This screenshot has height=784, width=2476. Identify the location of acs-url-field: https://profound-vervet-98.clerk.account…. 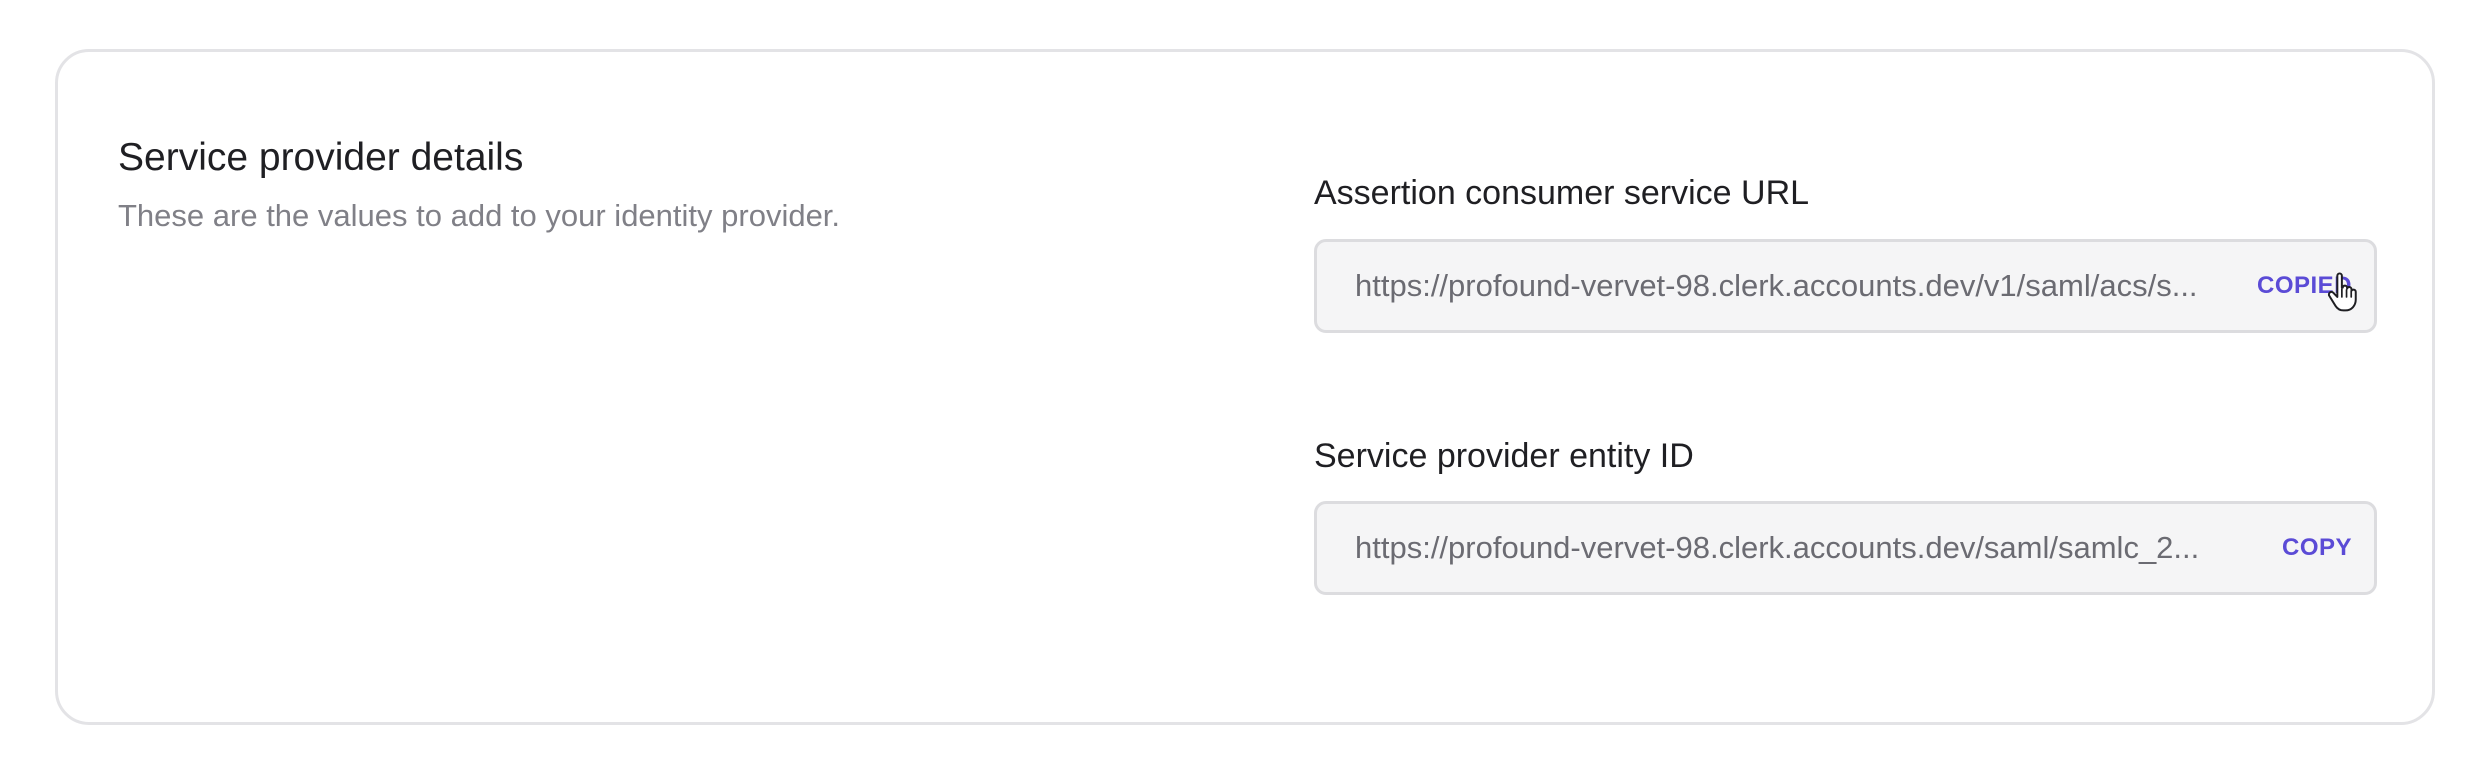
(1845, 286).